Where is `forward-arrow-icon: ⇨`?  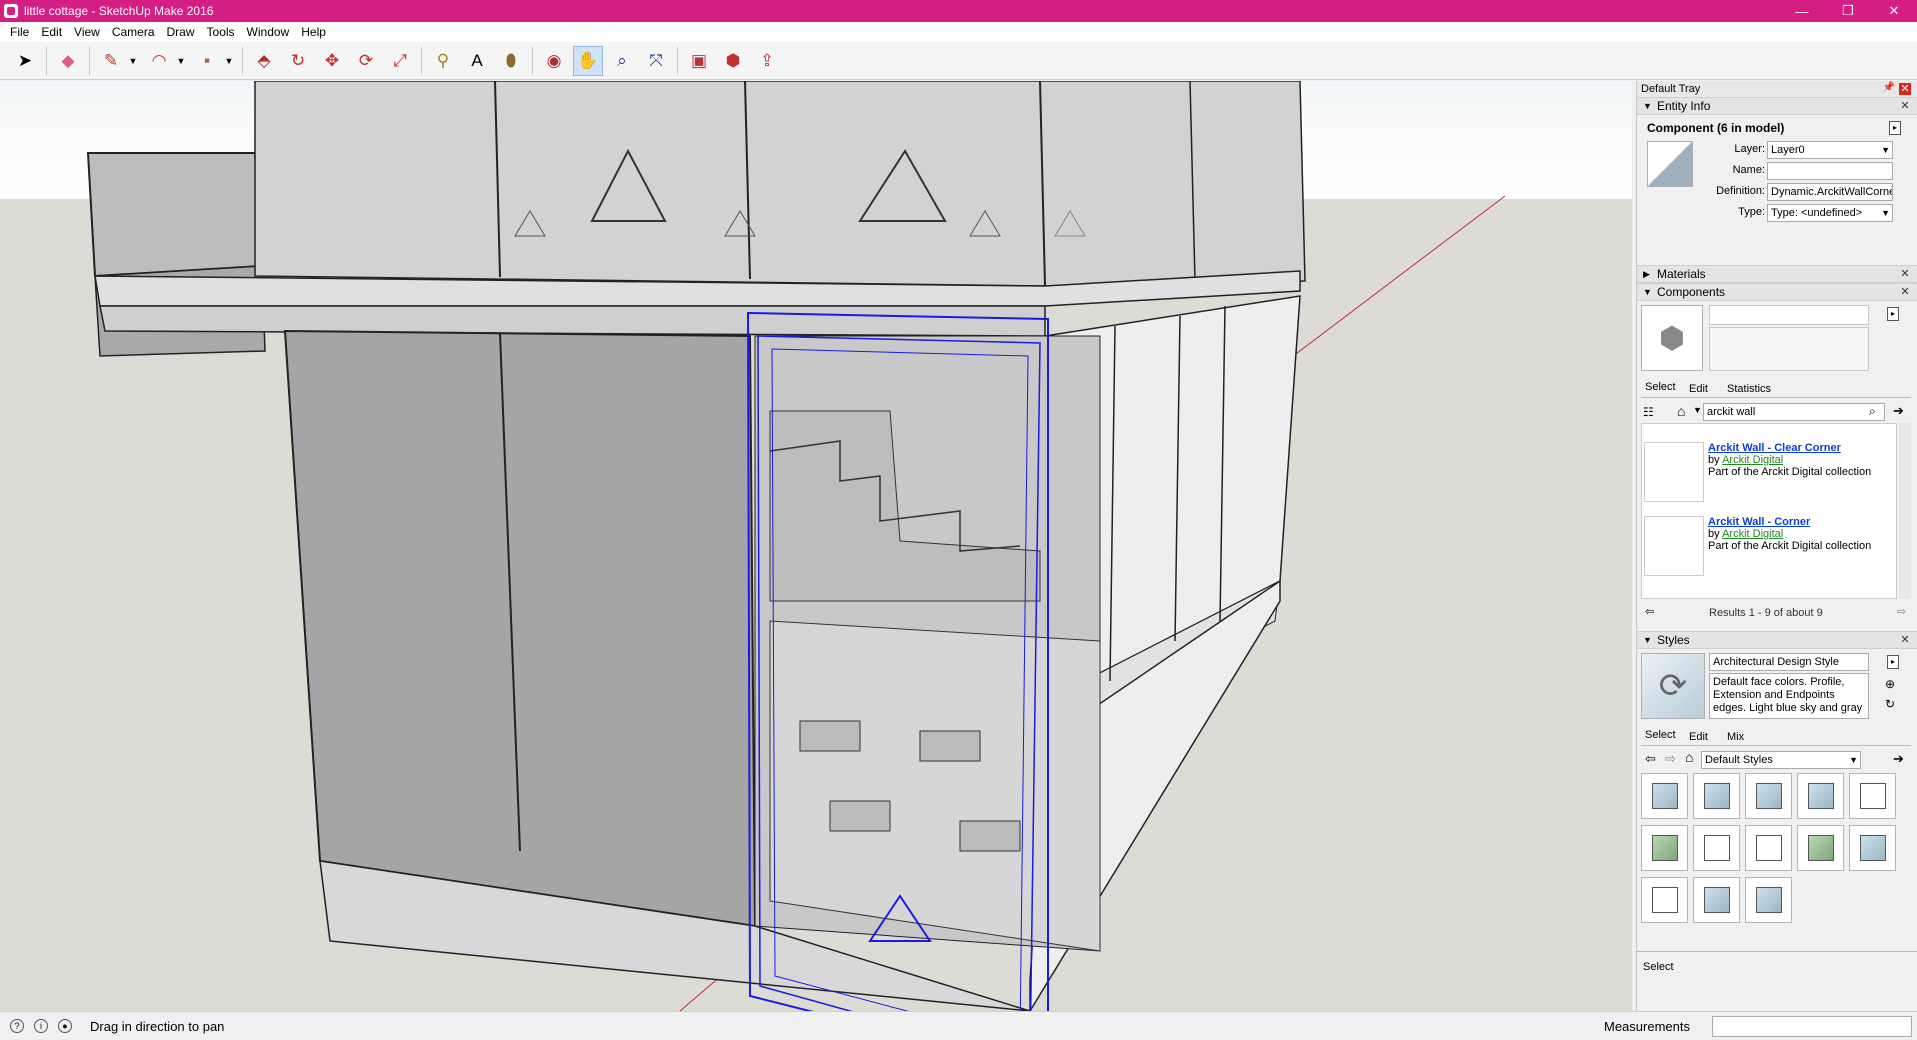 forward-arrow-icon: ⇨ is located at coordinates (1670, 759).